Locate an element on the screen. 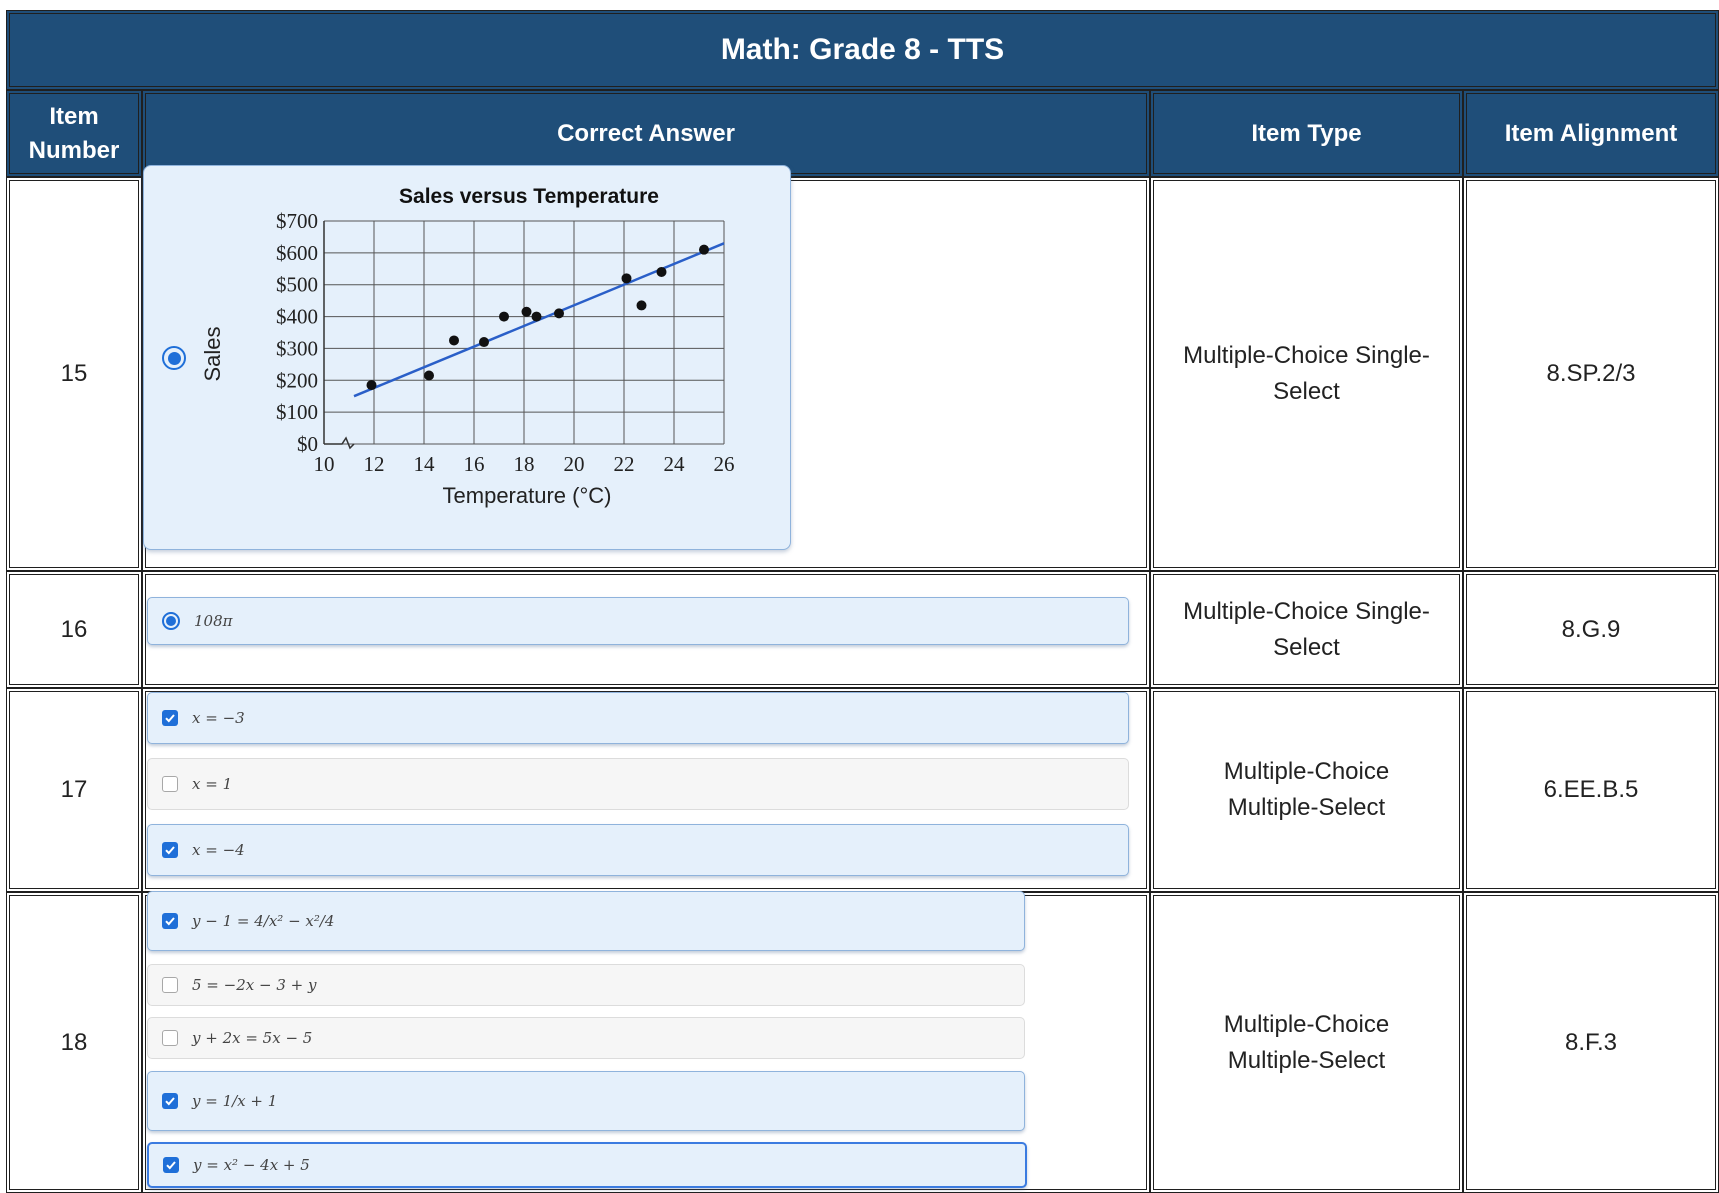  chart-y-ticks: $0$100$200$300$400$500$600$700 is located at coordinates (297, 332).